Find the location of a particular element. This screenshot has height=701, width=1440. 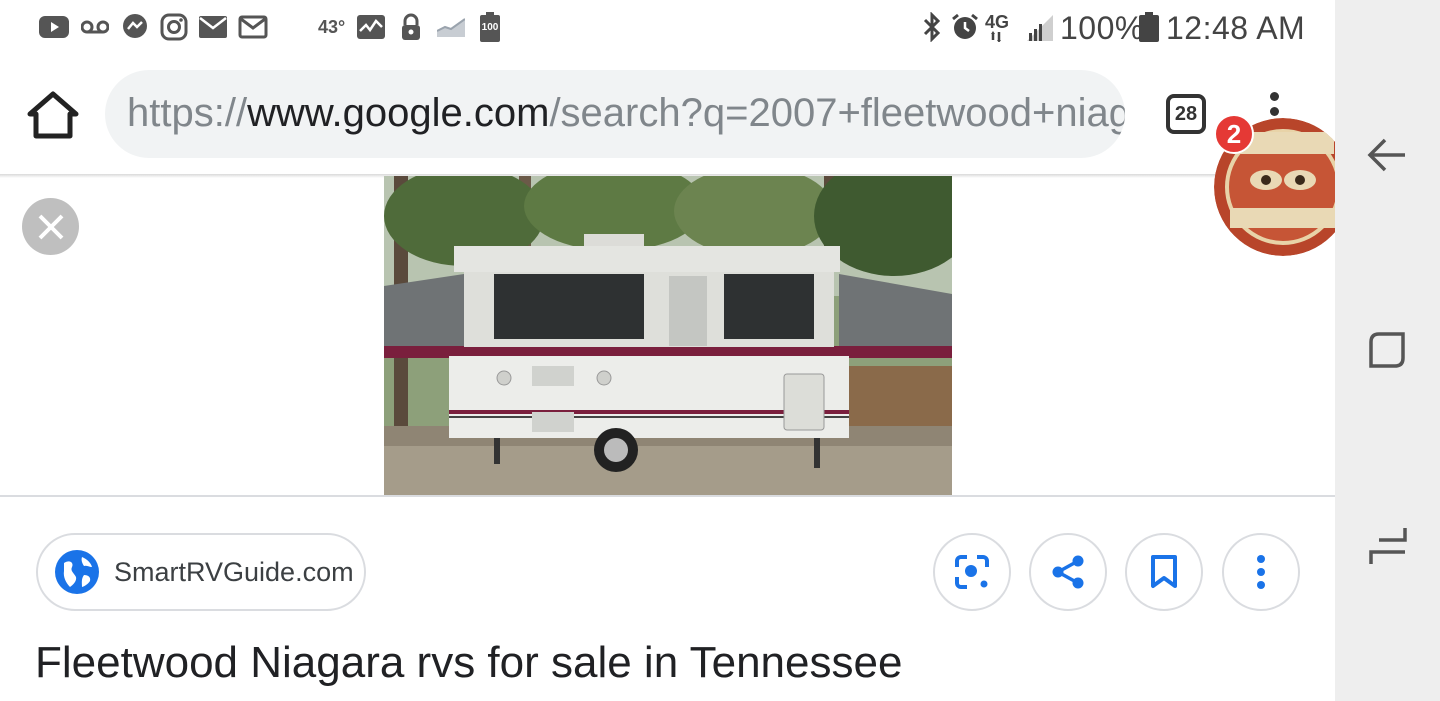

url-path: /search?q=2007+fleetwood+niag is located at coordinates (837, 113).